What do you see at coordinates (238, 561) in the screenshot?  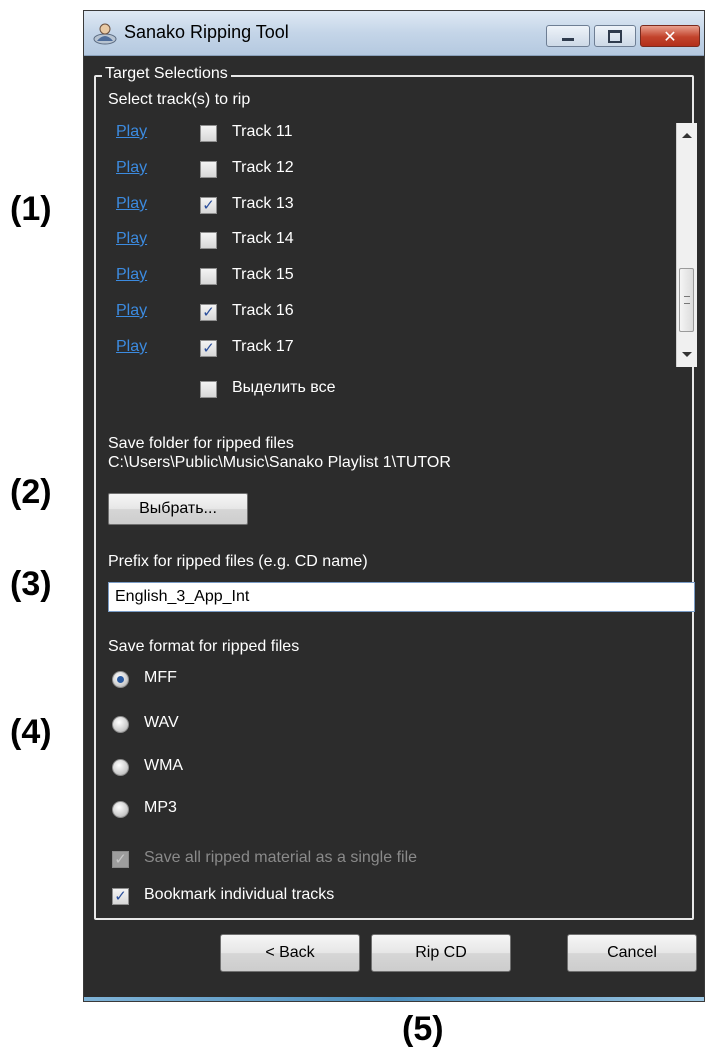 I see `prefix-label: Prefix for ripped files (e.g. CD name)` at bounding box center [238, 561].